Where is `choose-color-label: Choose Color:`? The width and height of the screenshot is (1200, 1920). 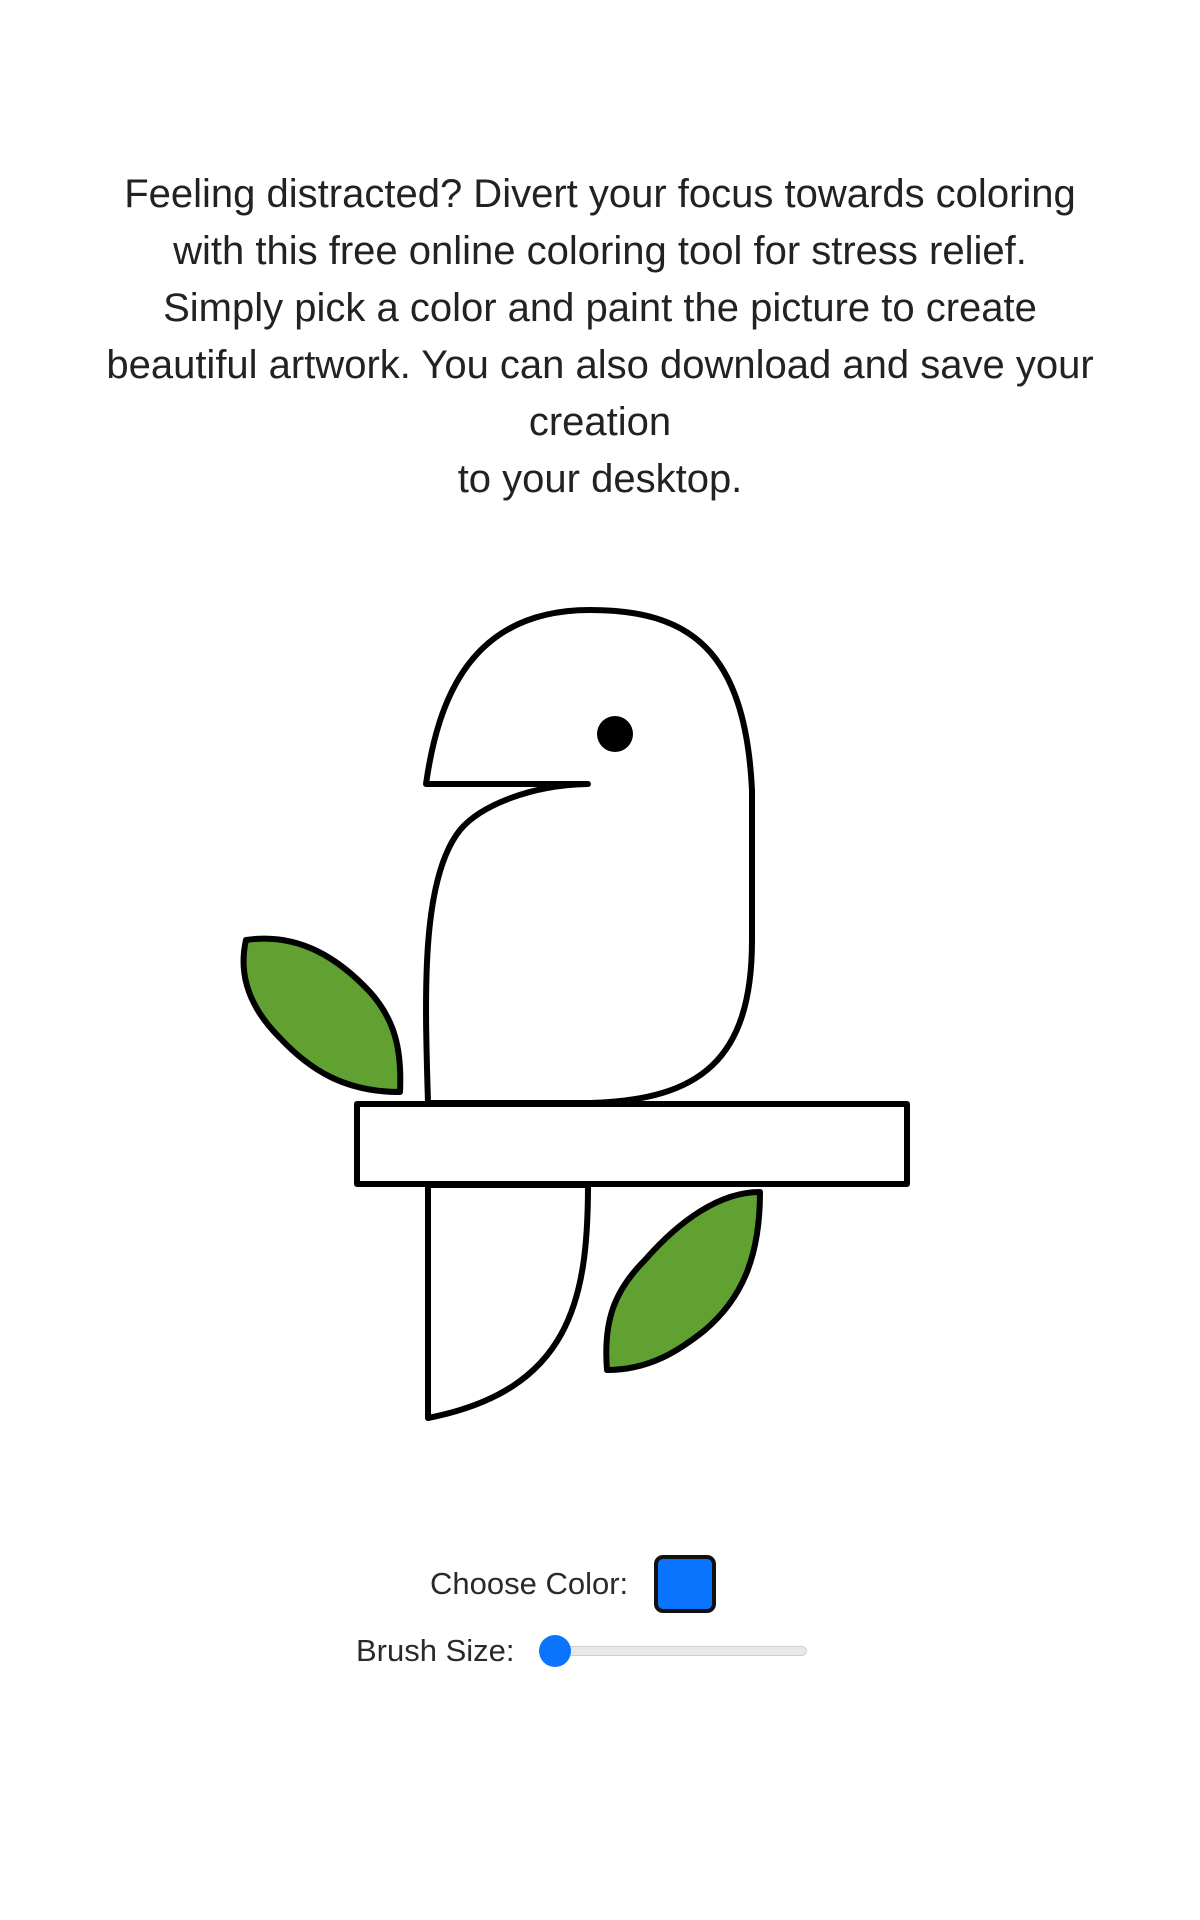 choose-color-label: Choose Color: is located at coordinates (529, 1583).